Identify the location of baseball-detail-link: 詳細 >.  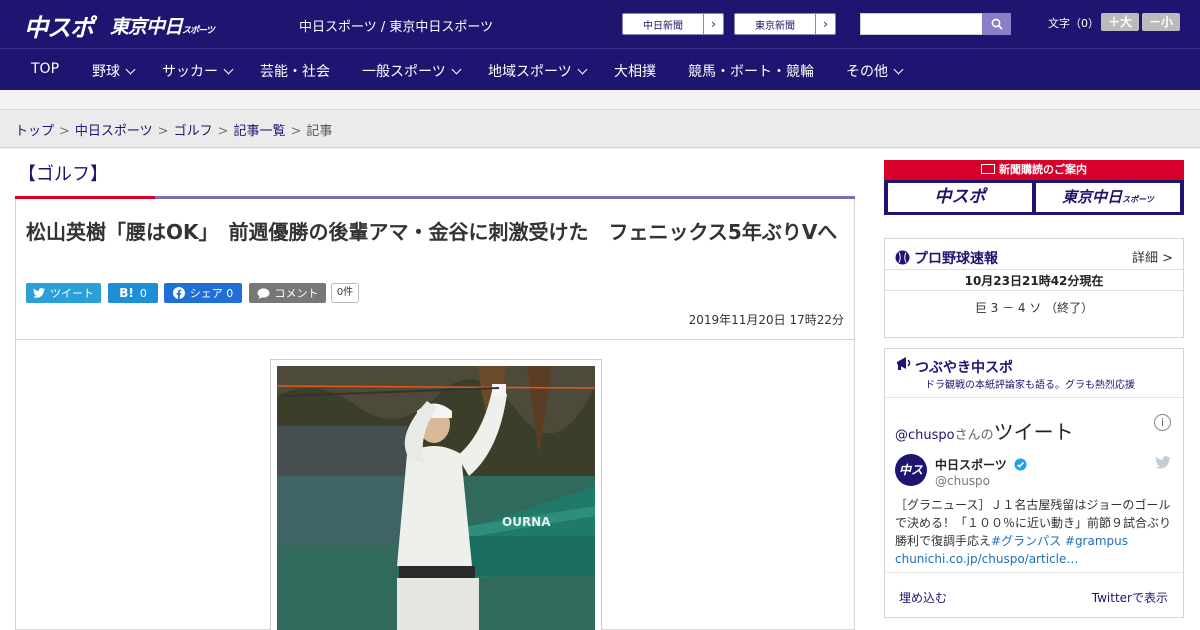
(1152, 256).